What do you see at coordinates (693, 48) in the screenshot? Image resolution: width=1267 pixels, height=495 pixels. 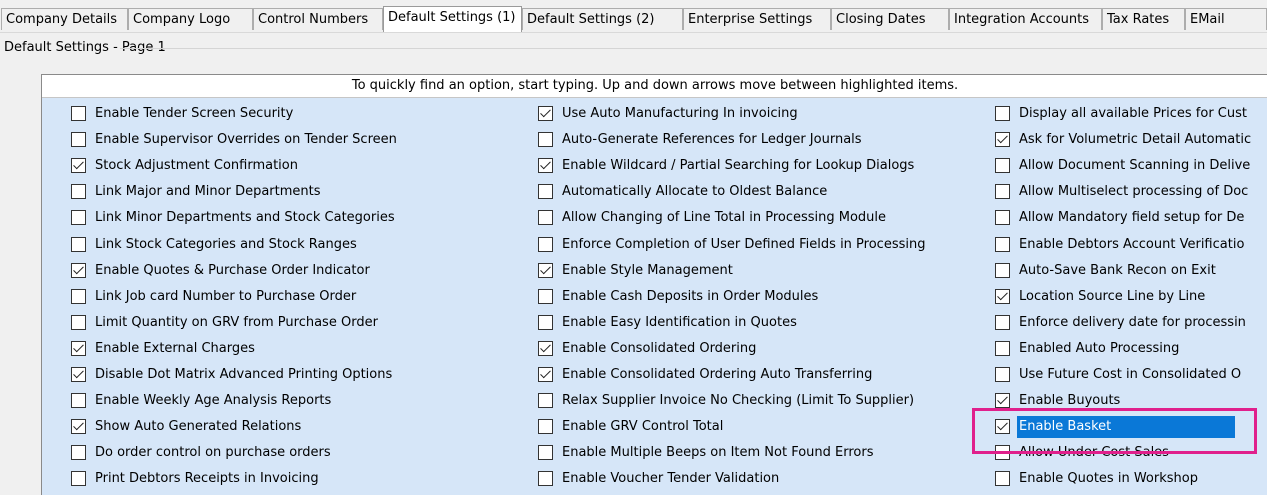 I see `groupbox-divider` at bounding box center [693, 48].